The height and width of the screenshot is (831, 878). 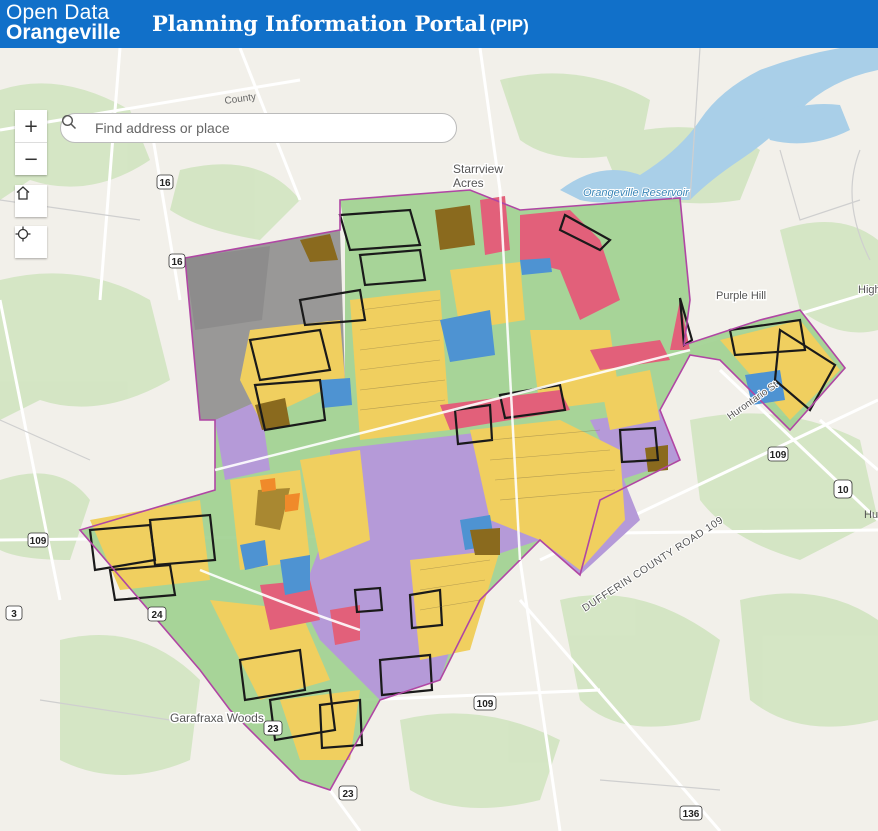 I want to click on open-data-logo: Open Data Orangeville, so click(x=63, y=22).